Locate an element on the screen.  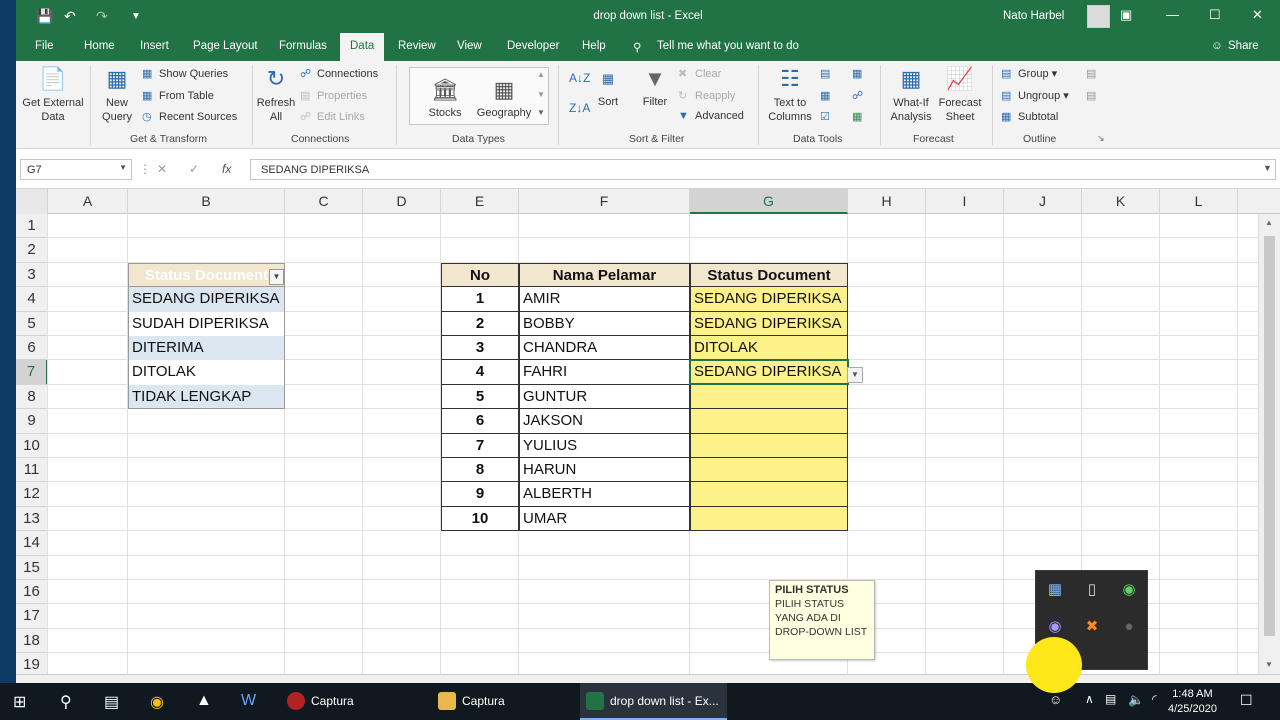
filter-dropdown-icon: ▼ is located at coordinates (276, 277).